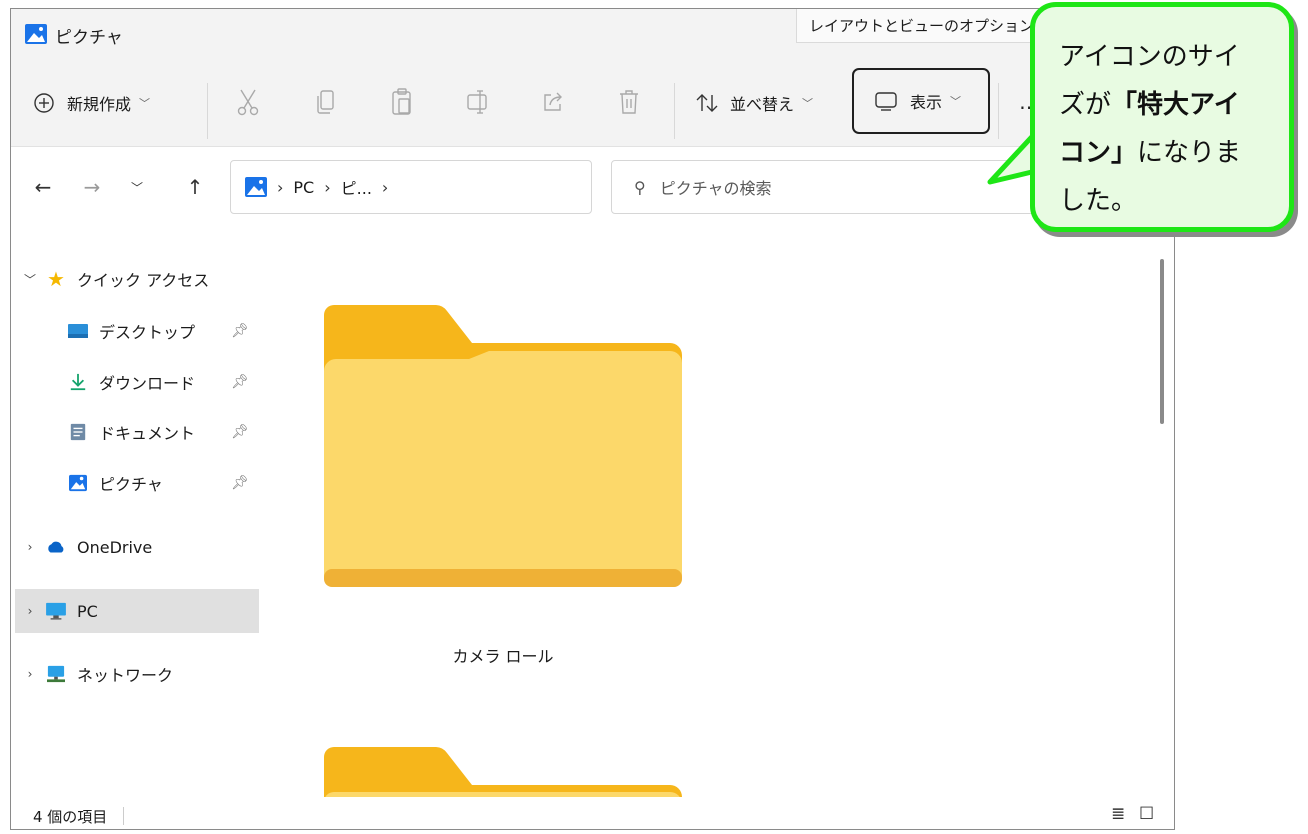  I want to click on nav-item-label: ピクチャ, so click(131, 484).